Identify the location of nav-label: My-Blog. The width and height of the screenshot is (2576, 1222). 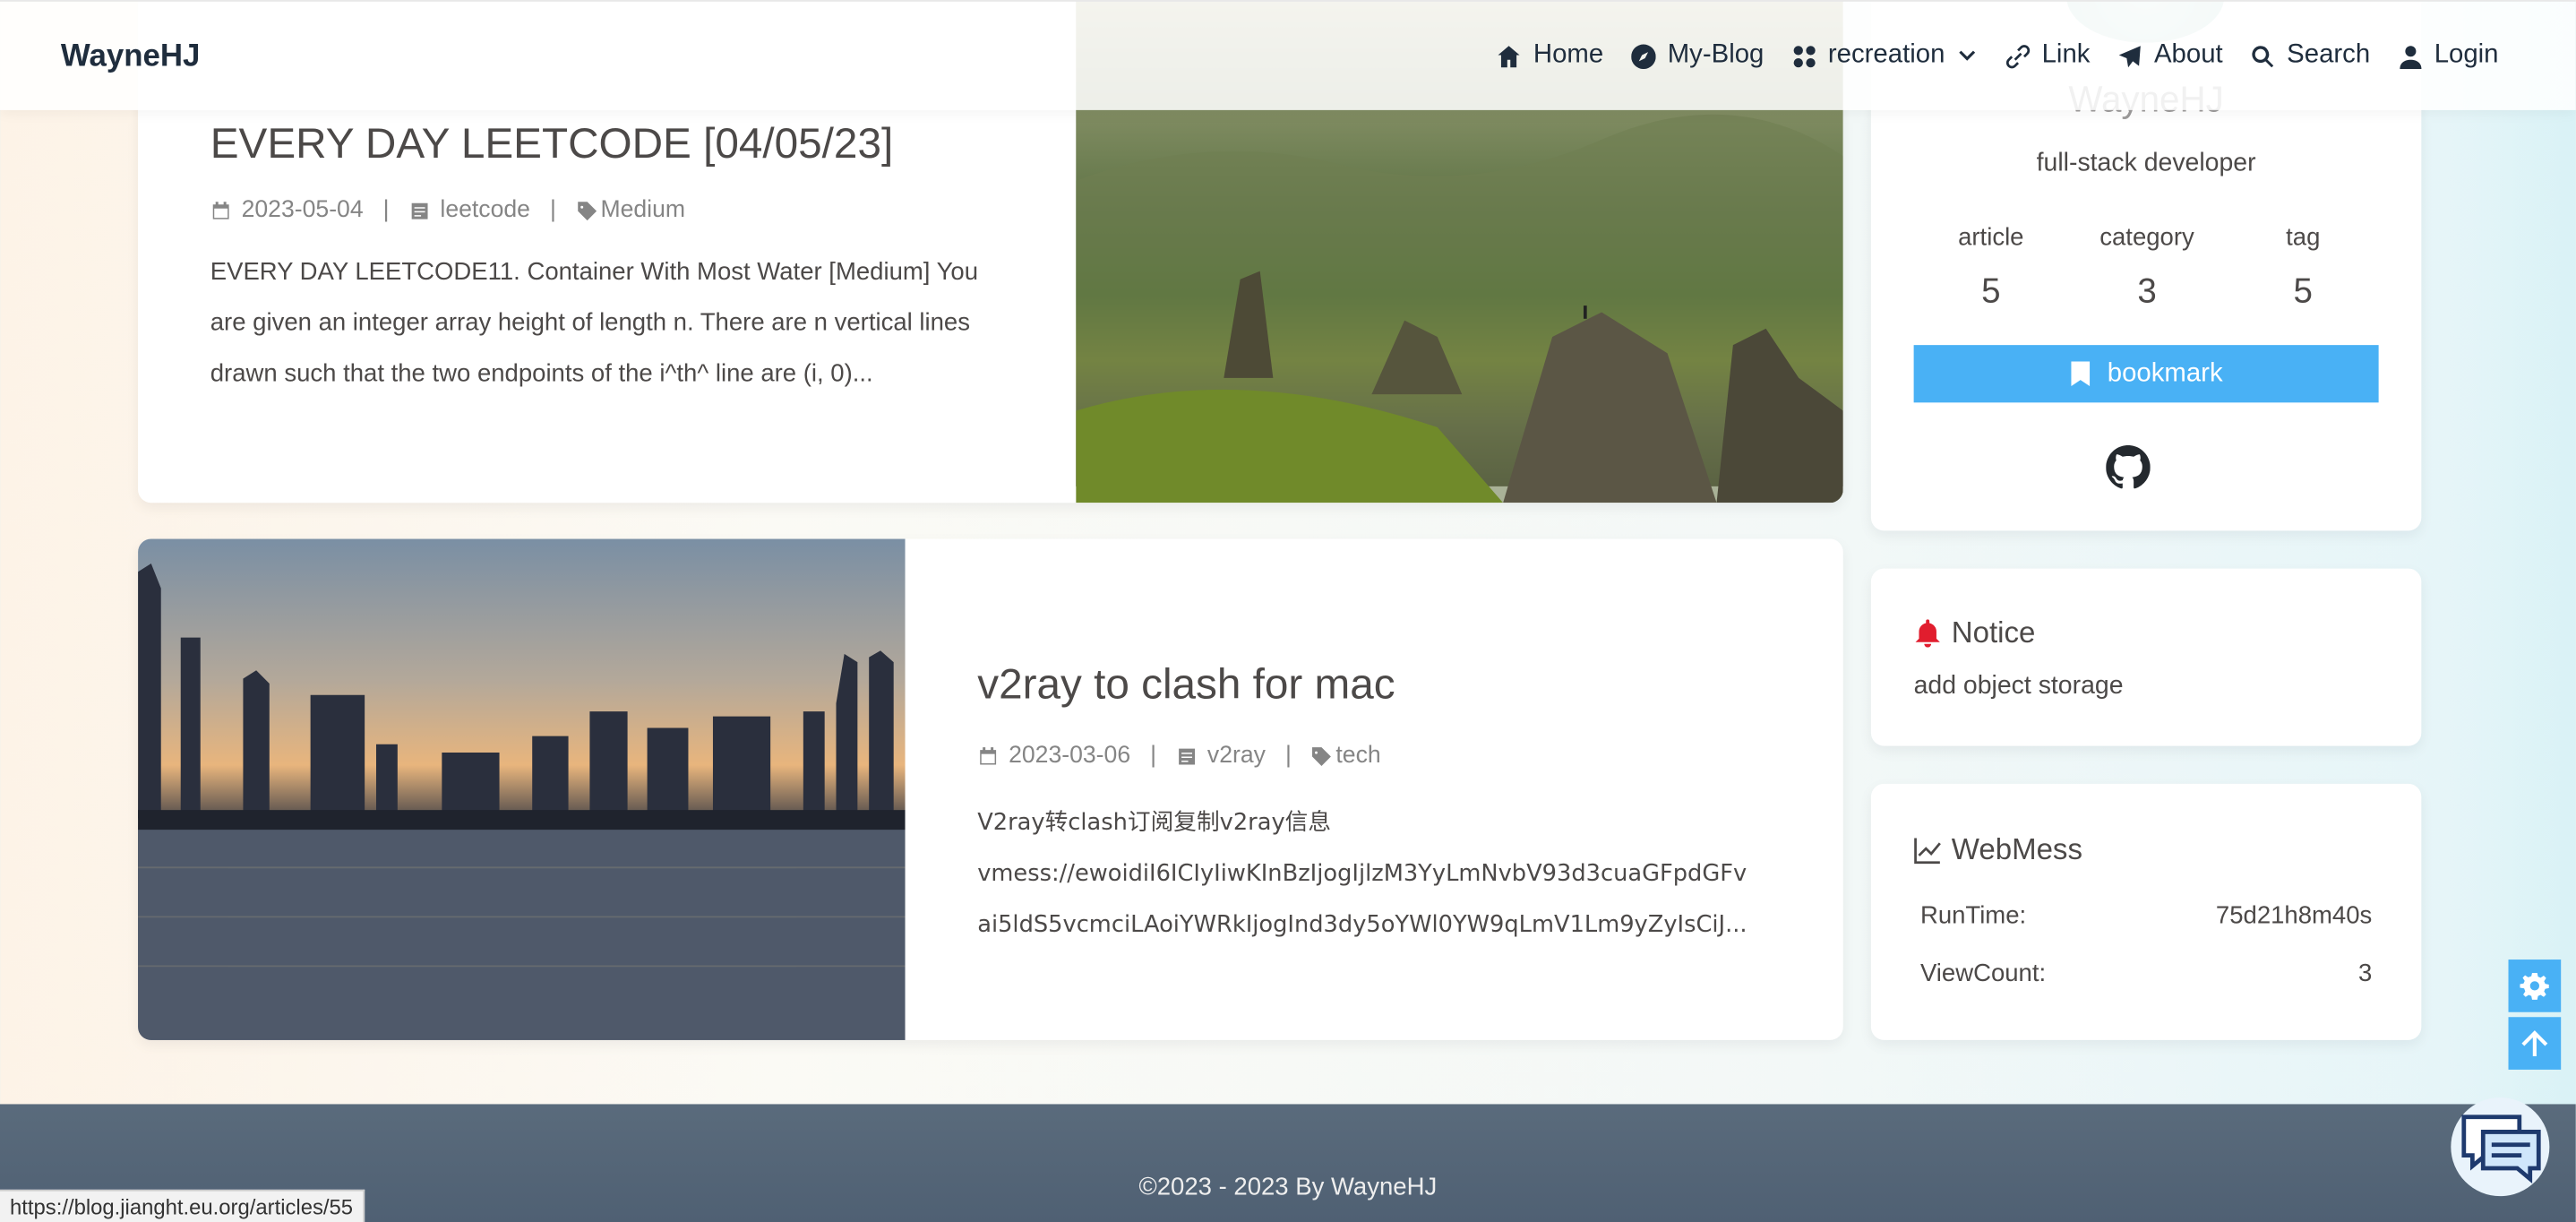
(1716, 55).